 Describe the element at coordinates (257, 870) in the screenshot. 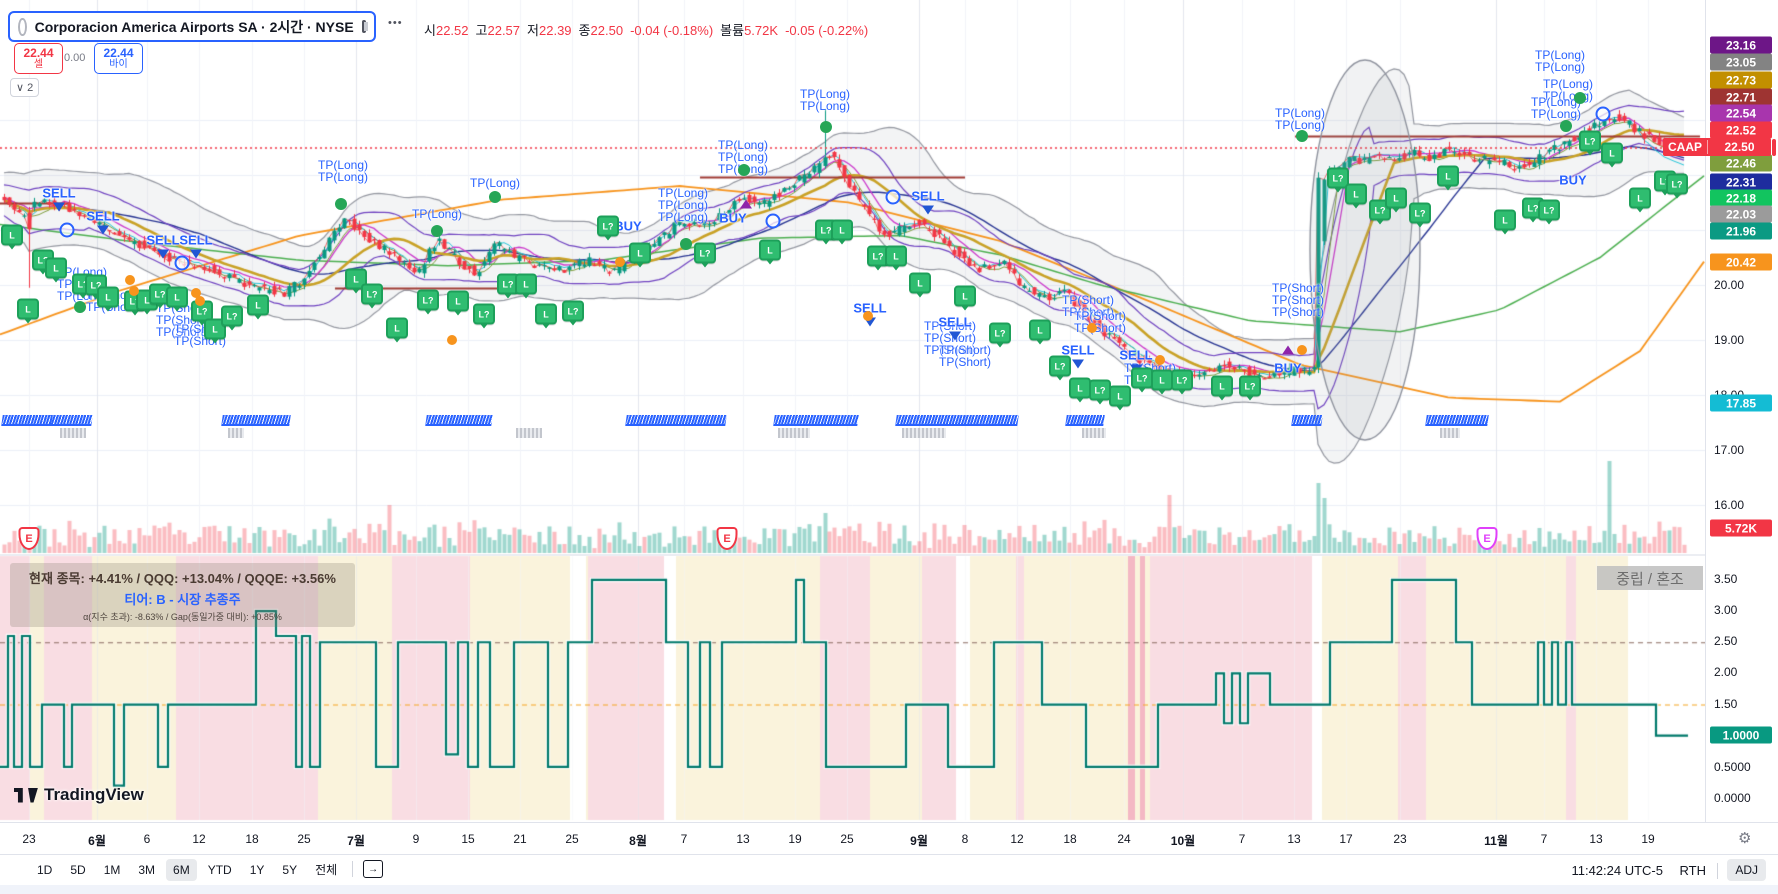

I see `range-button-1y: 1Y` at that location.